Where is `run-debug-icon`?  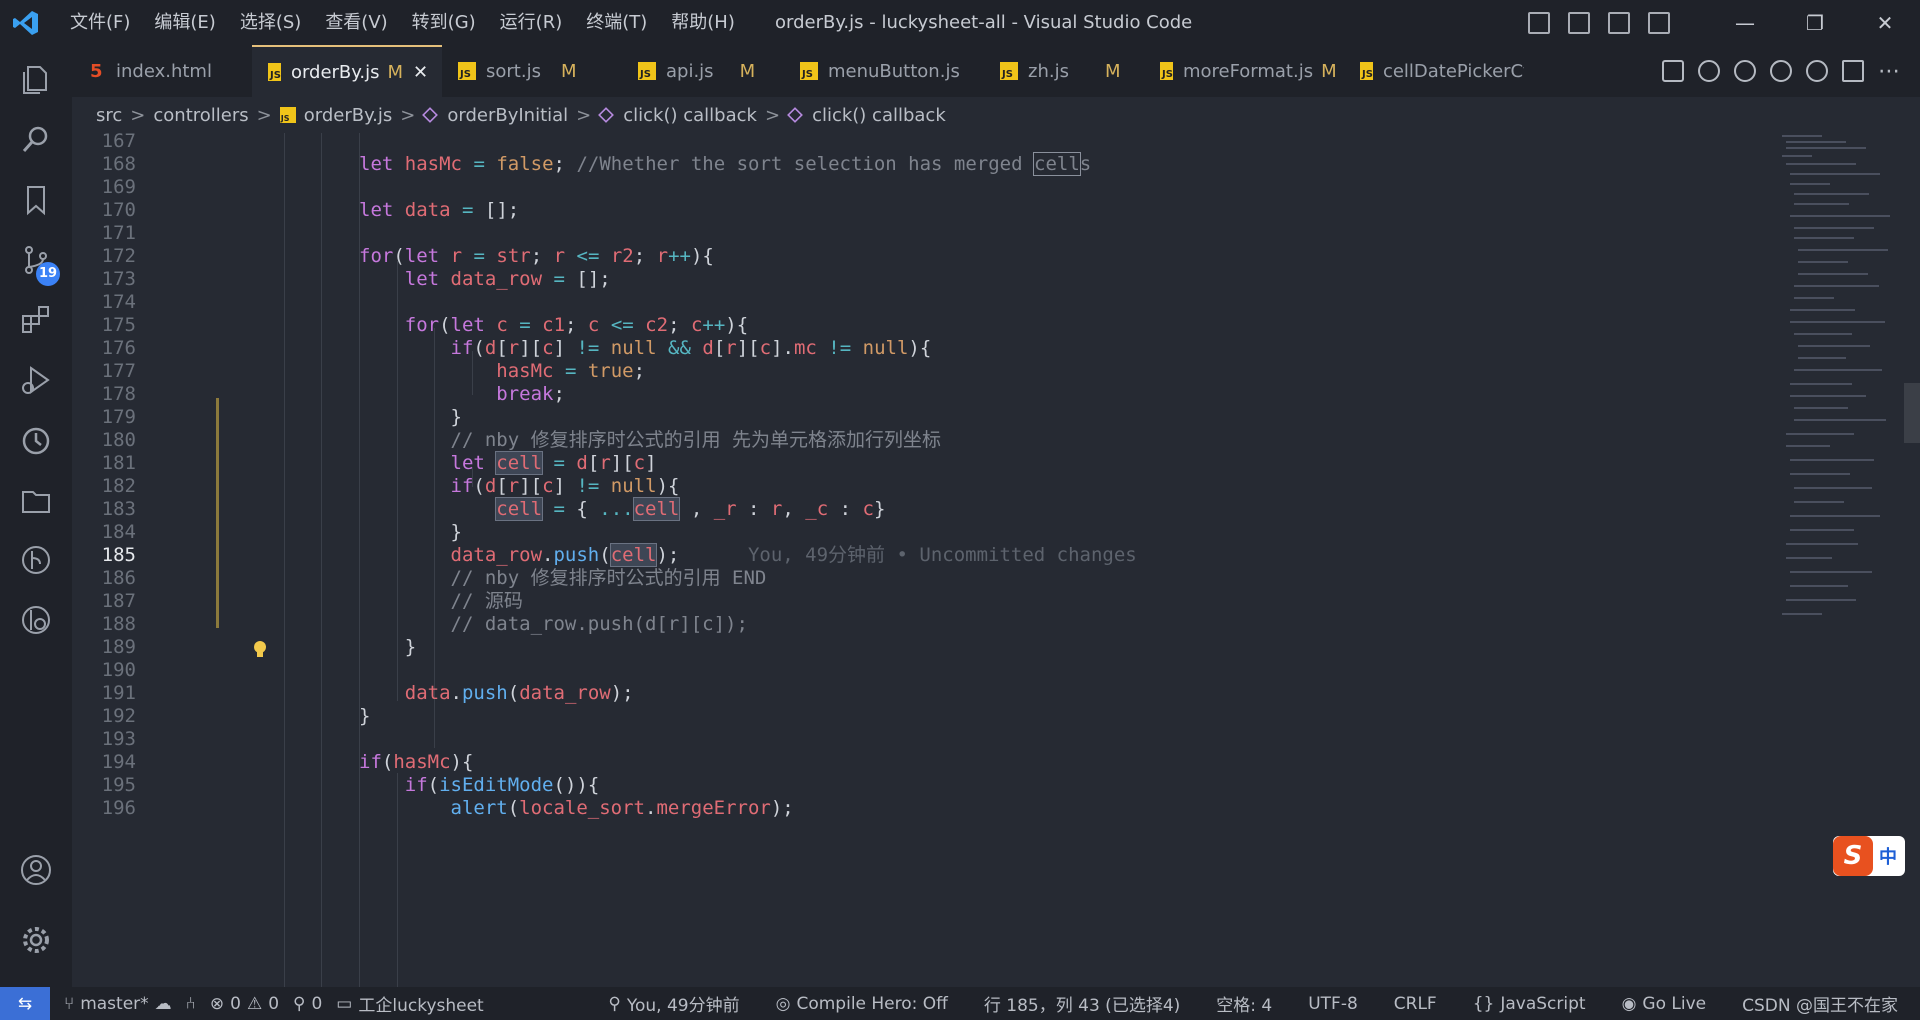 run-debug-icon is located at coordinates (36, 380).